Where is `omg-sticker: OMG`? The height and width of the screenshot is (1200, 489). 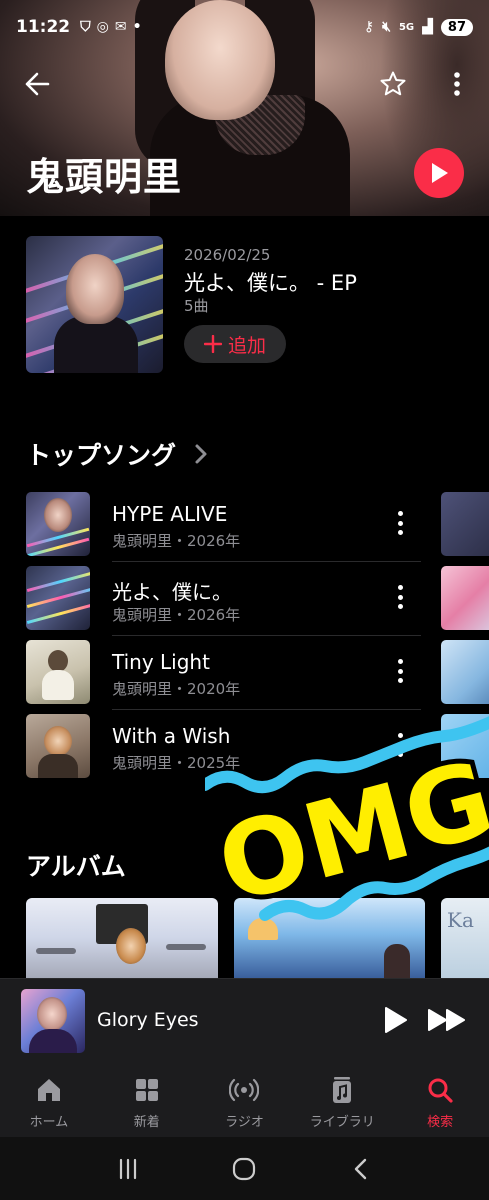 omg-sticker: OMG is located at coordinates (347, 824).